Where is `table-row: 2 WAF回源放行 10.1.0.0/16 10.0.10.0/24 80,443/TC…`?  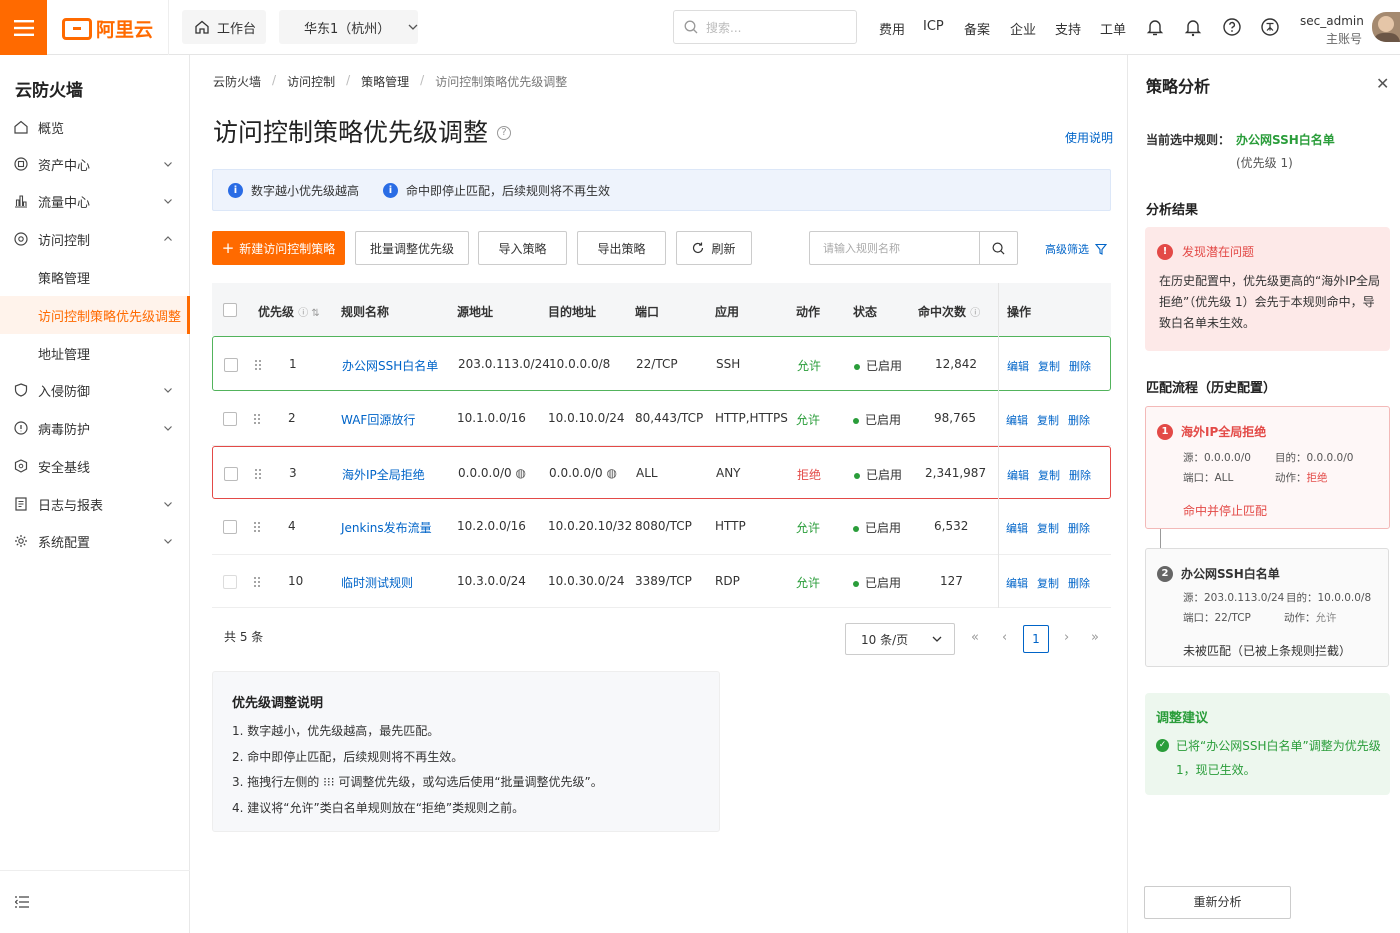
table-row: 2 WAF回源放行 10.1.0.0/16 10.0.10.0/24 80,443/TC… is located at coordinates (661, 418).